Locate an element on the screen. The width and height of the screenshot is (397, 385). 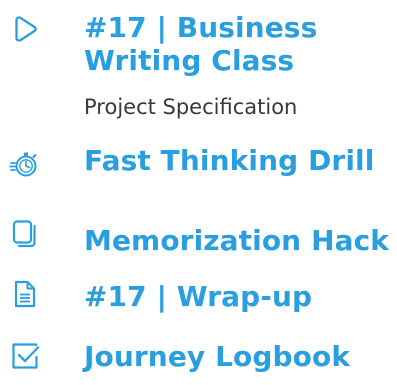
item-title-line2: Writing Class is located at coordinates (189, 60).